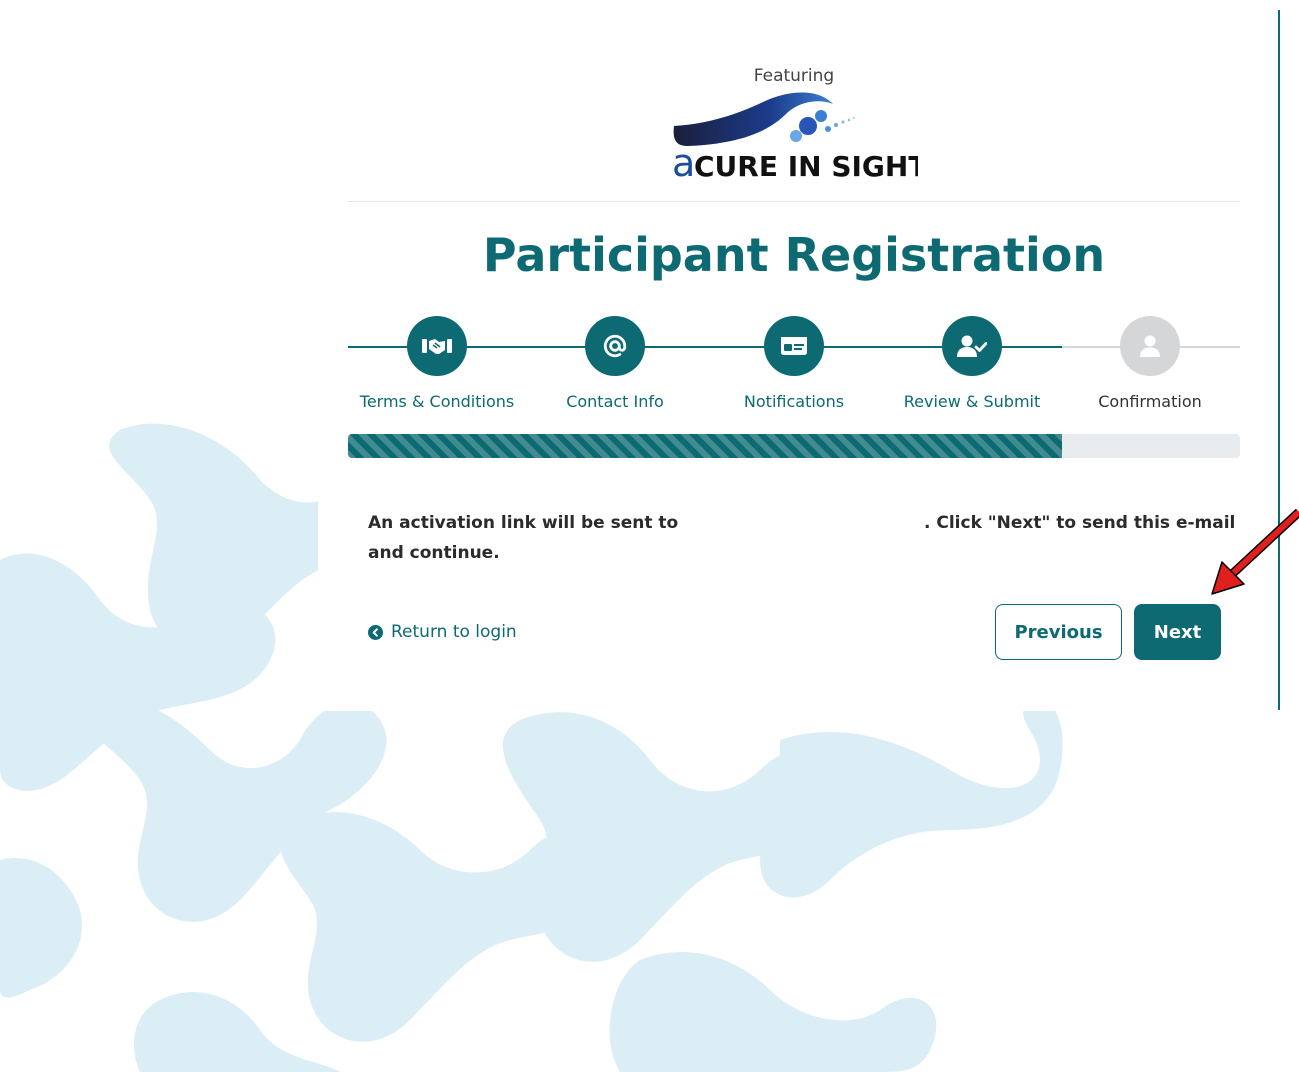  I want to click on step-review-submit: Review & Submit, so click(972, 363).